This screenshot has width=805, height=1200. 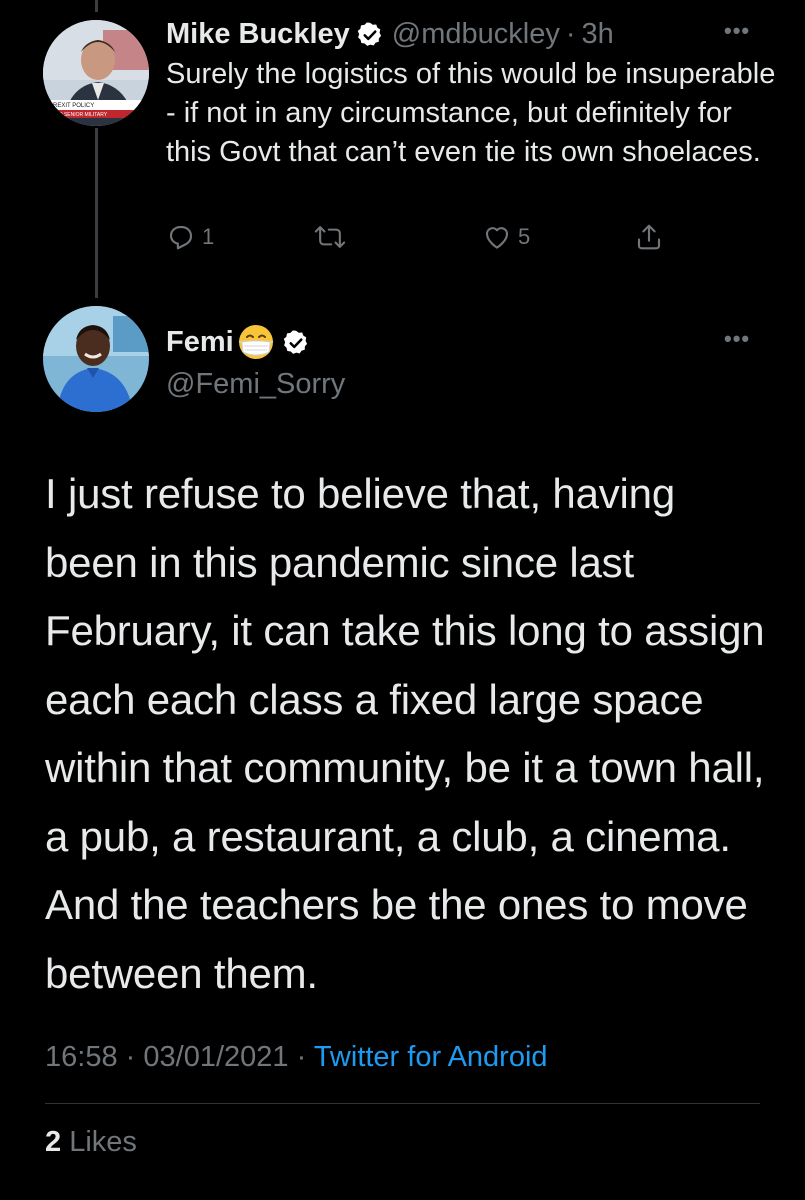 I want to click on reply-tweet-header: Mike Buckley @mdbuckley · 3h, so click(x=390, y=34).